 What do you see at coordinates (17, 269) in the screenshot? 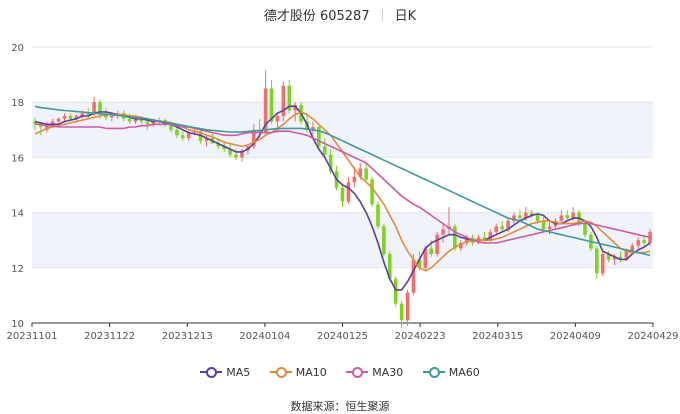
I see `y-tick-label: 12` at bounding box center [17, 269].